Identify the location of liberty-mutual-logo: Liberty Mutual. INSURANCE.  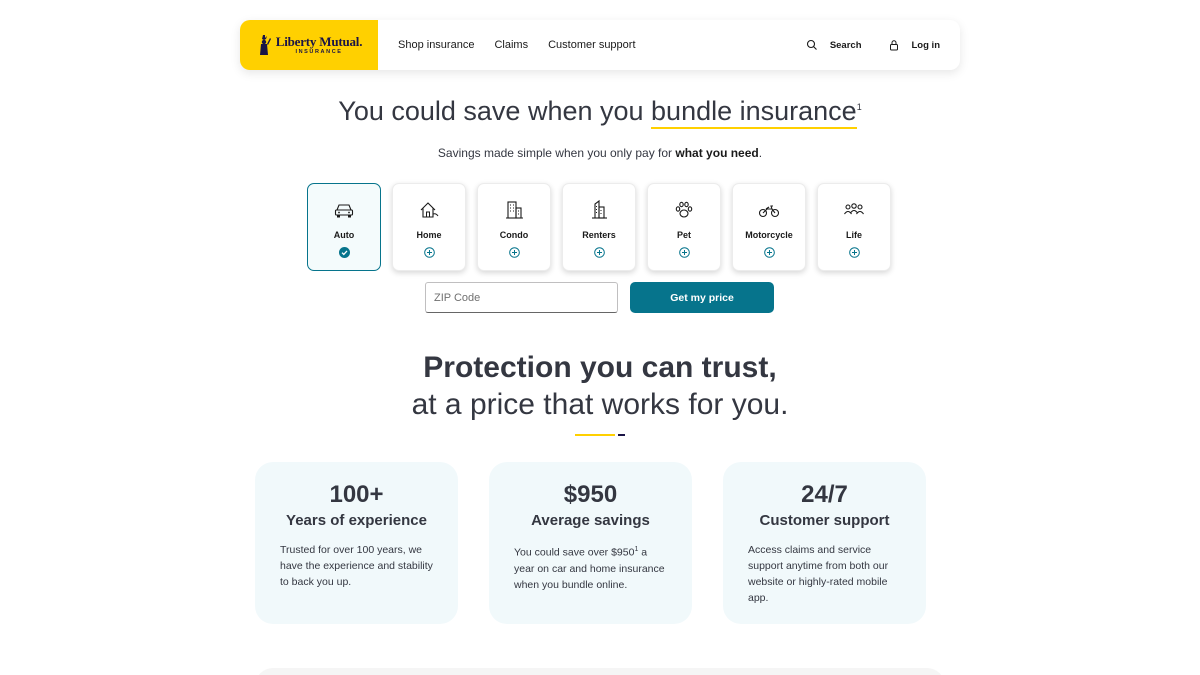
(309, 45).